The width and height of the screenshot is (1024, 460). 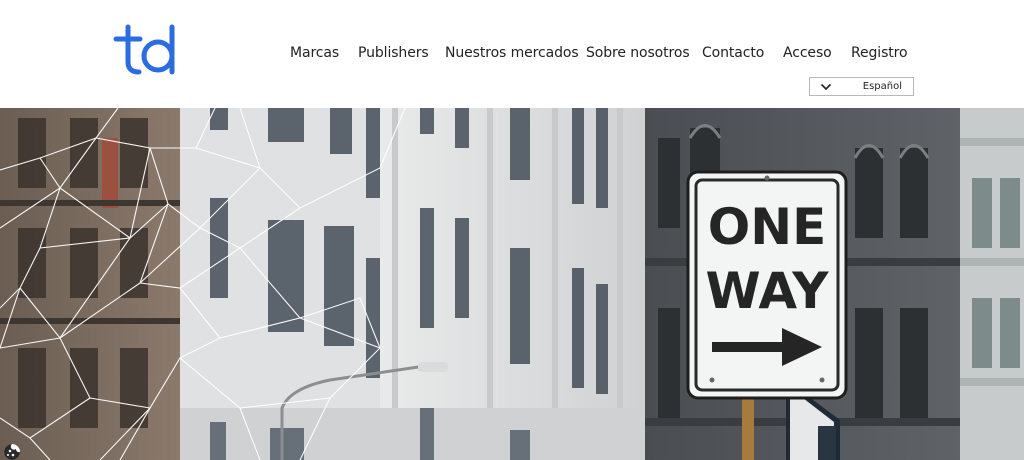 What do you see at coordinates (767, 291) in the screenshot?
I see `sign-line-2: WAY` at bounding box center [767, 291].